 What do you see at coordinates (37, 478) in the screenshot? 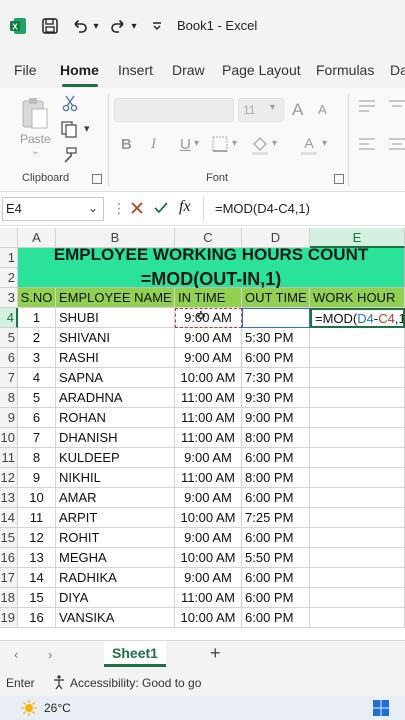
I see `table-cell: 9` at bounding box center [37, 478].